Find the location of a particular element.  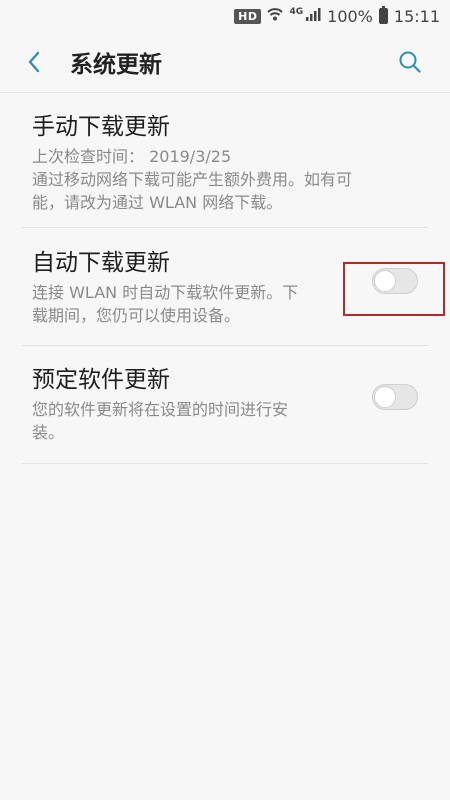

search-icon is located at coordinates (410, 62).